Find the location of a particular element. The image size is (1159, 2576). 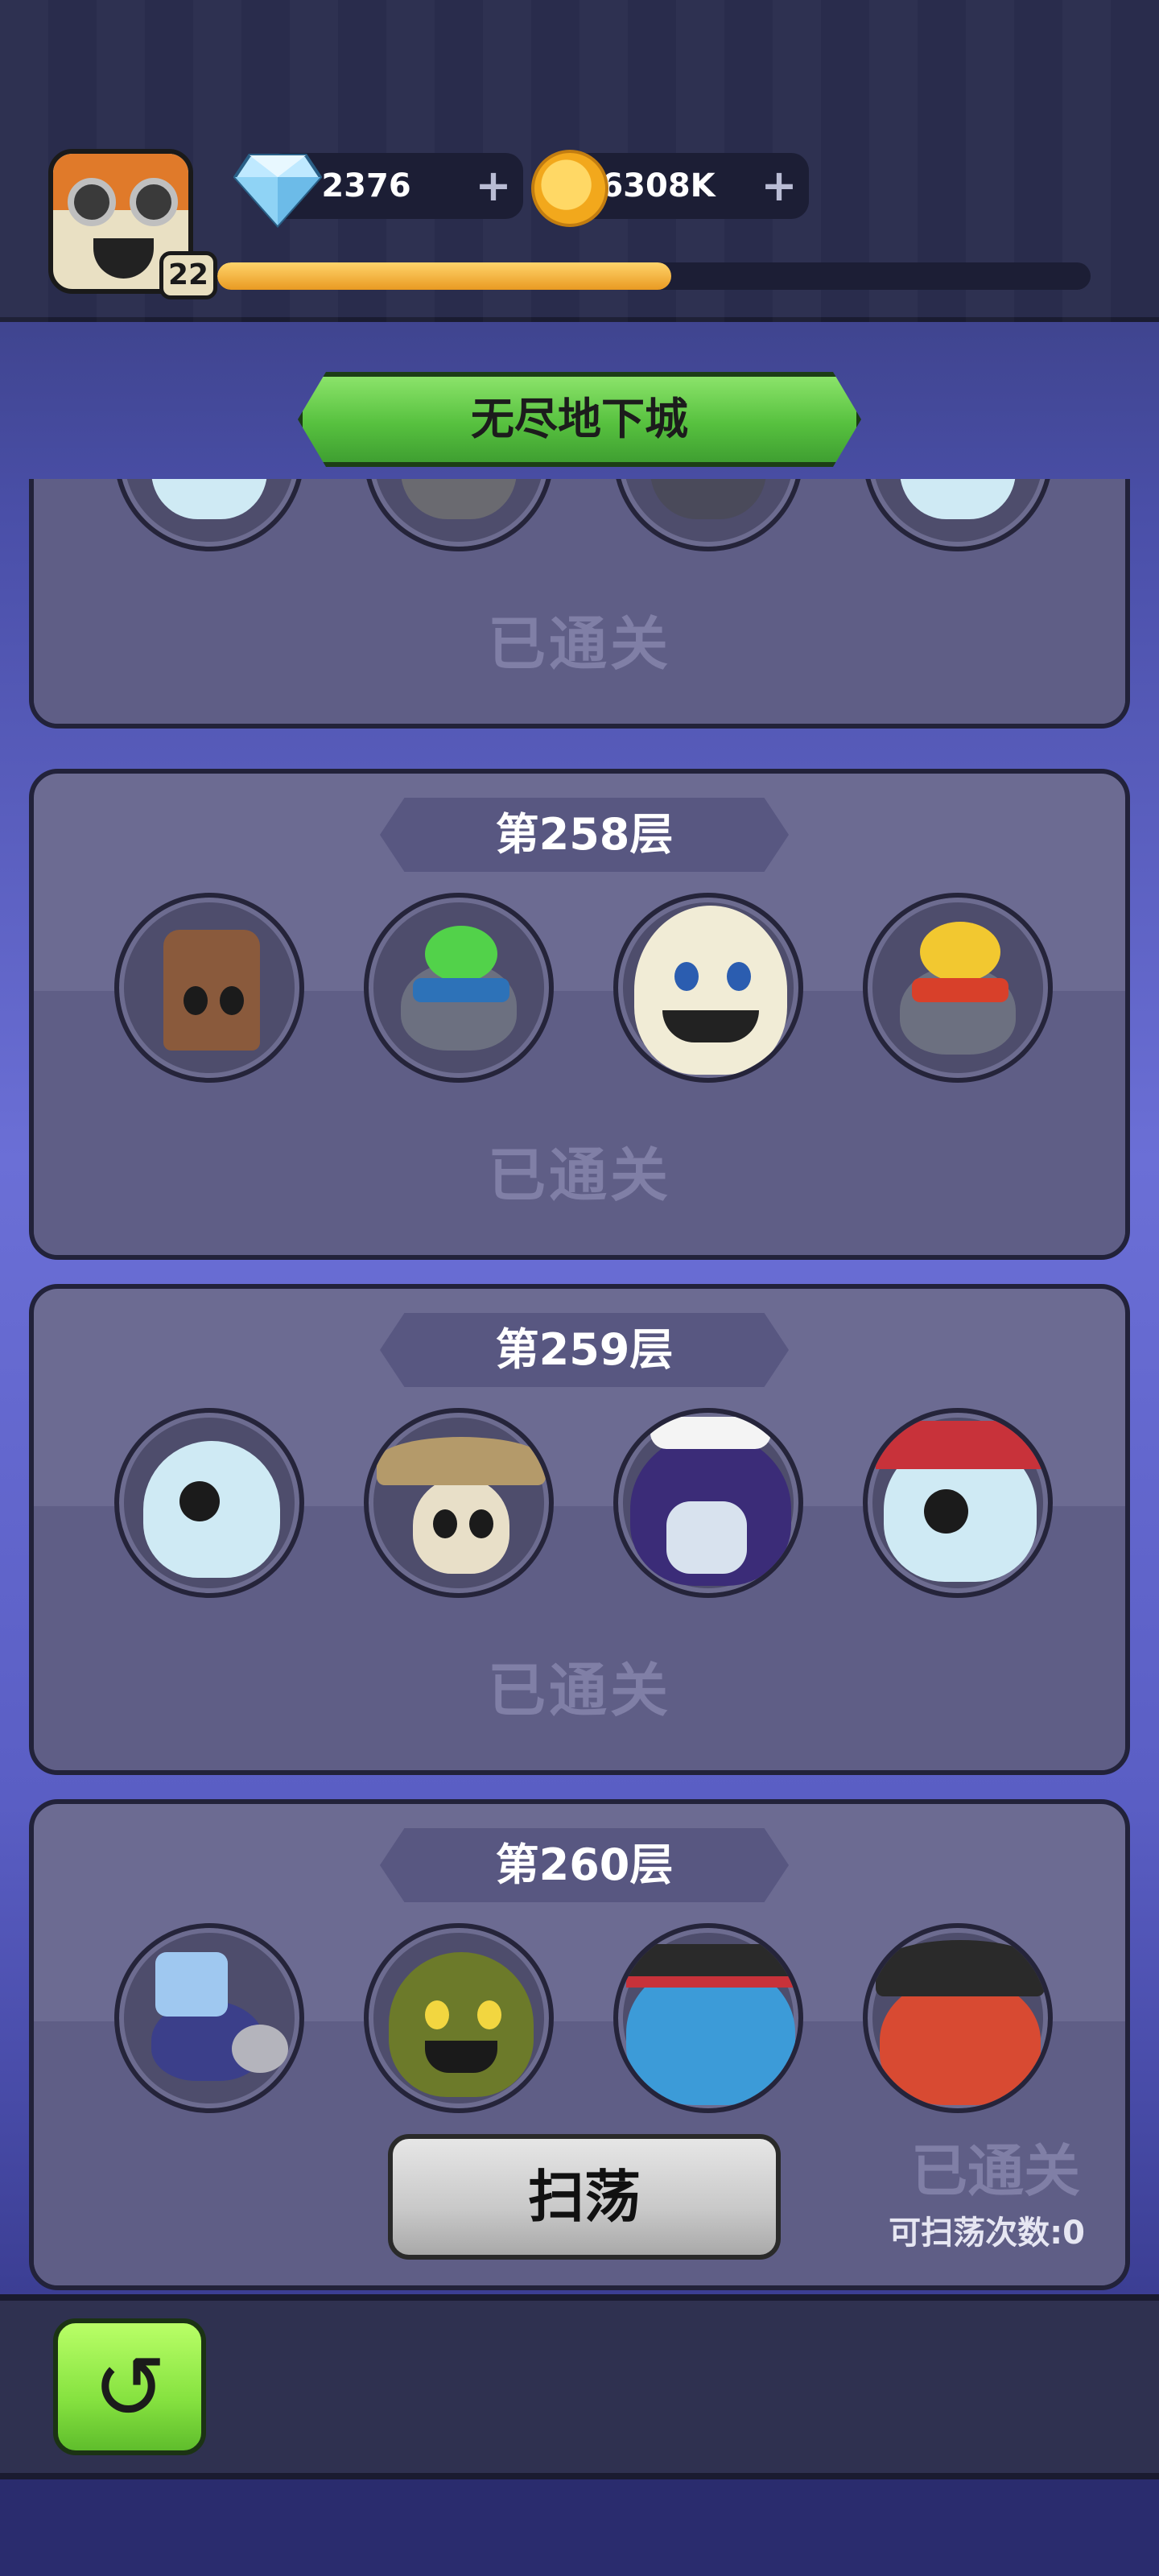

bottom-strip is located at coordinates (579, 2527).